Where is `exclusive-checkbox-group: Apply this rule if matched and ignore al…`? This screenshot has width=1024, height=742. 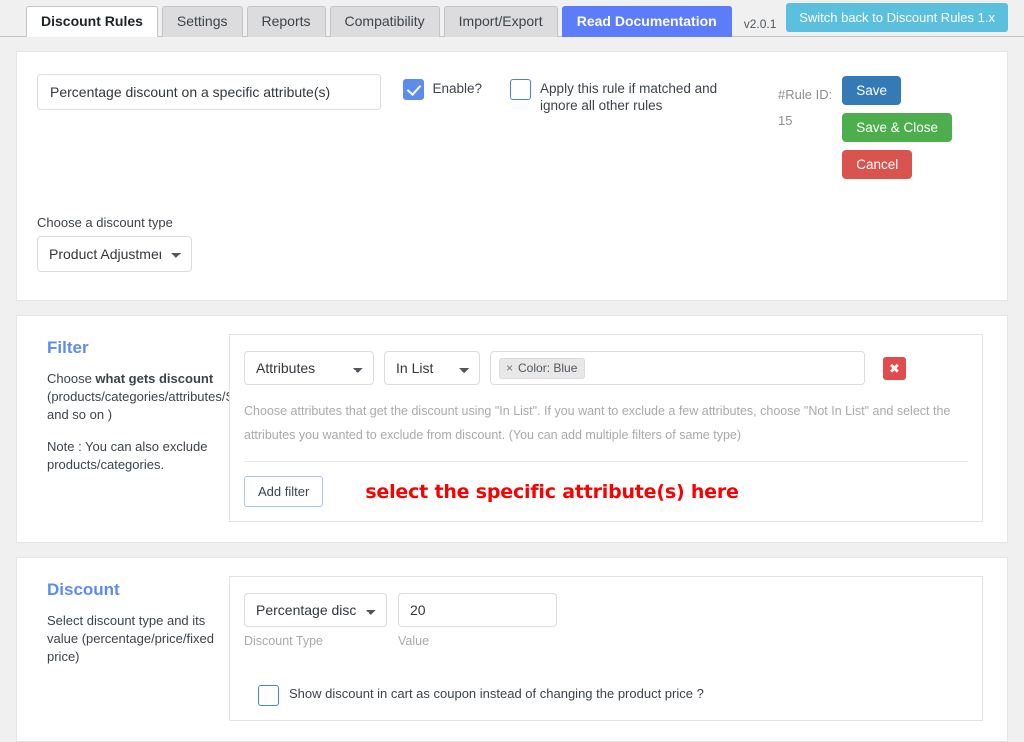
exclusive-checkbox-group: Apply this rule if matched and ignore al… is located at coordinates (631, 94).